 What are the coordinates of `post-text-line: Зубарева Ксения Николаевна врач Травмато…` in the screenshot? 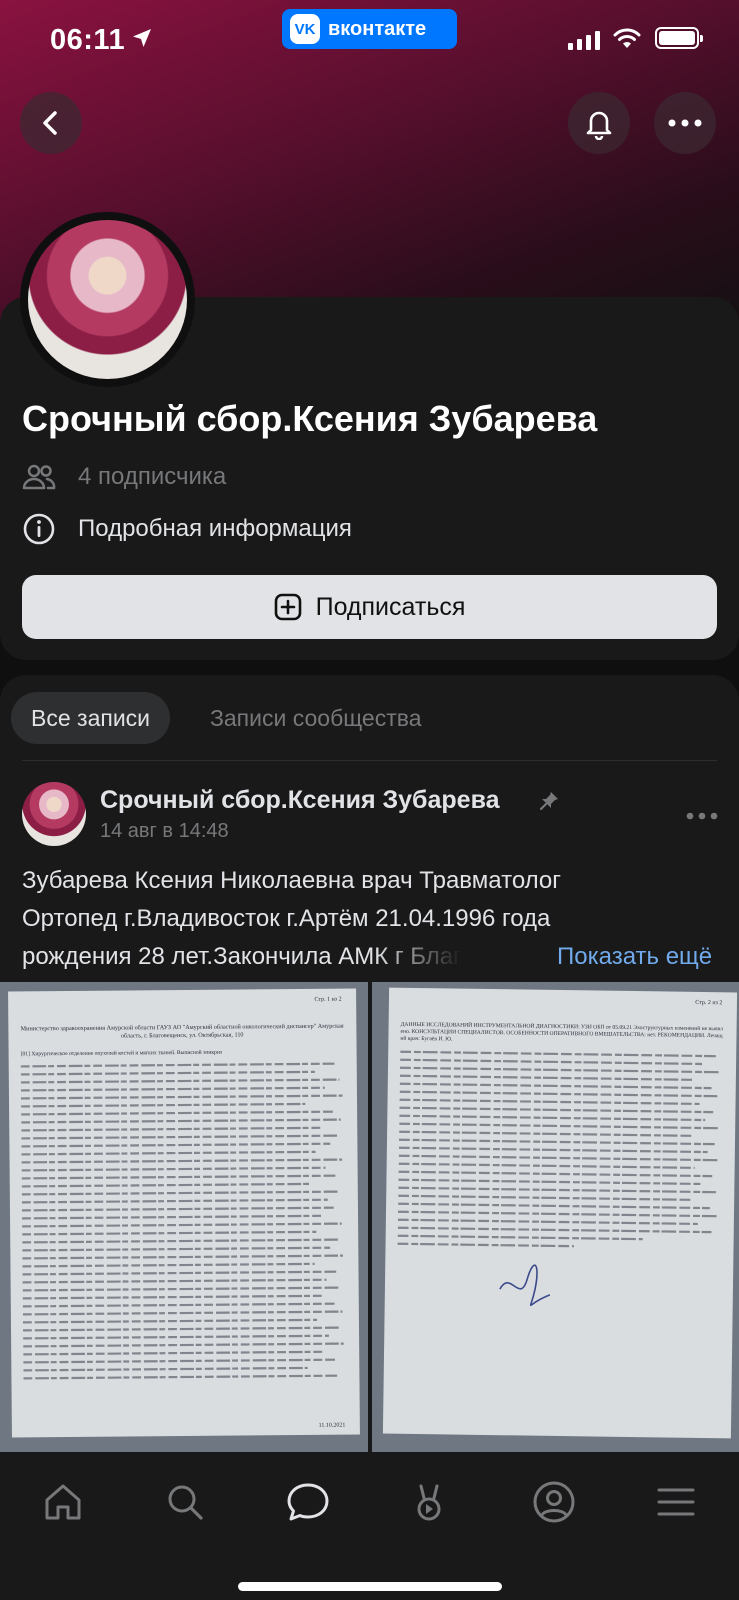 It's located at (292, 880).